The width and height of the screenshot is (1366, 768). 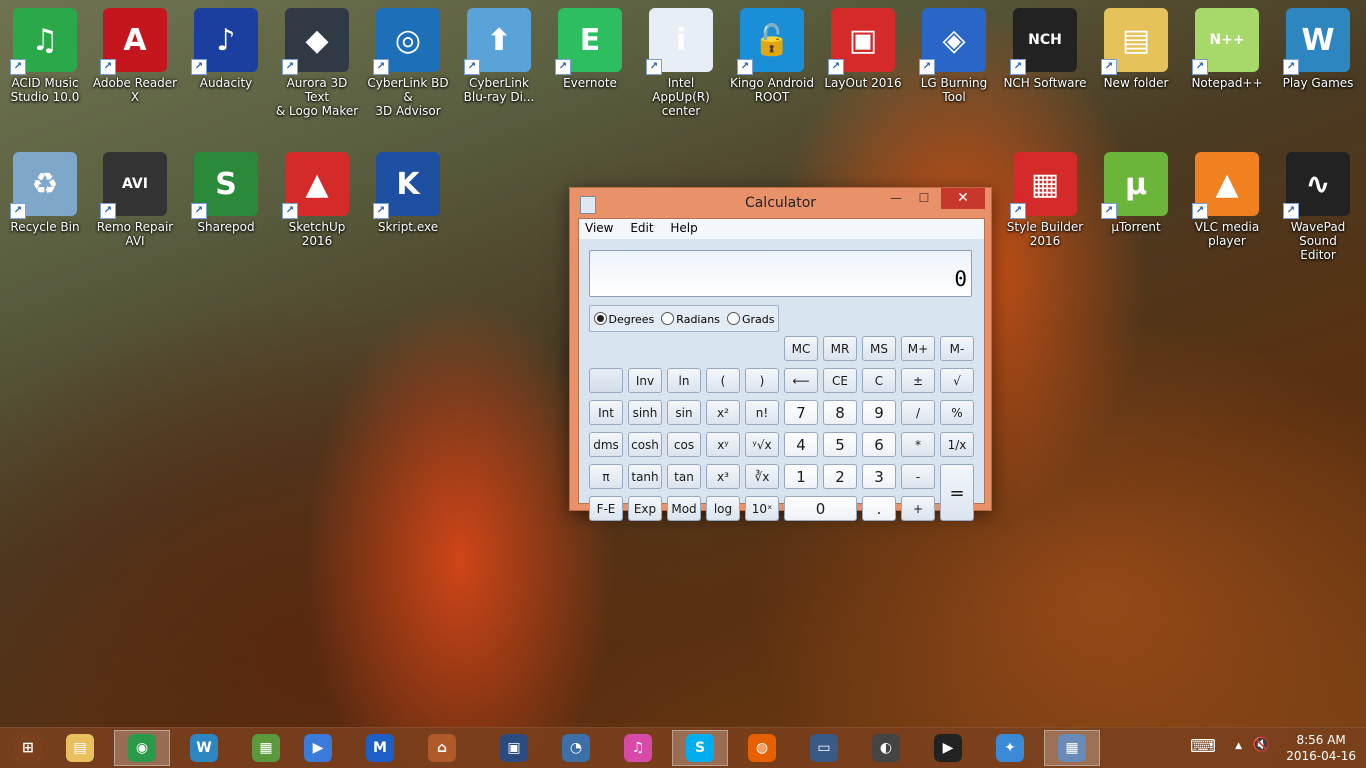 What do you see at coordinates (317, 63) in the screenshot?
I see `desktop-shortcut: ◆ ↗ Aurora 3D Text & Logo Maker` at bounding box center [317, 63].